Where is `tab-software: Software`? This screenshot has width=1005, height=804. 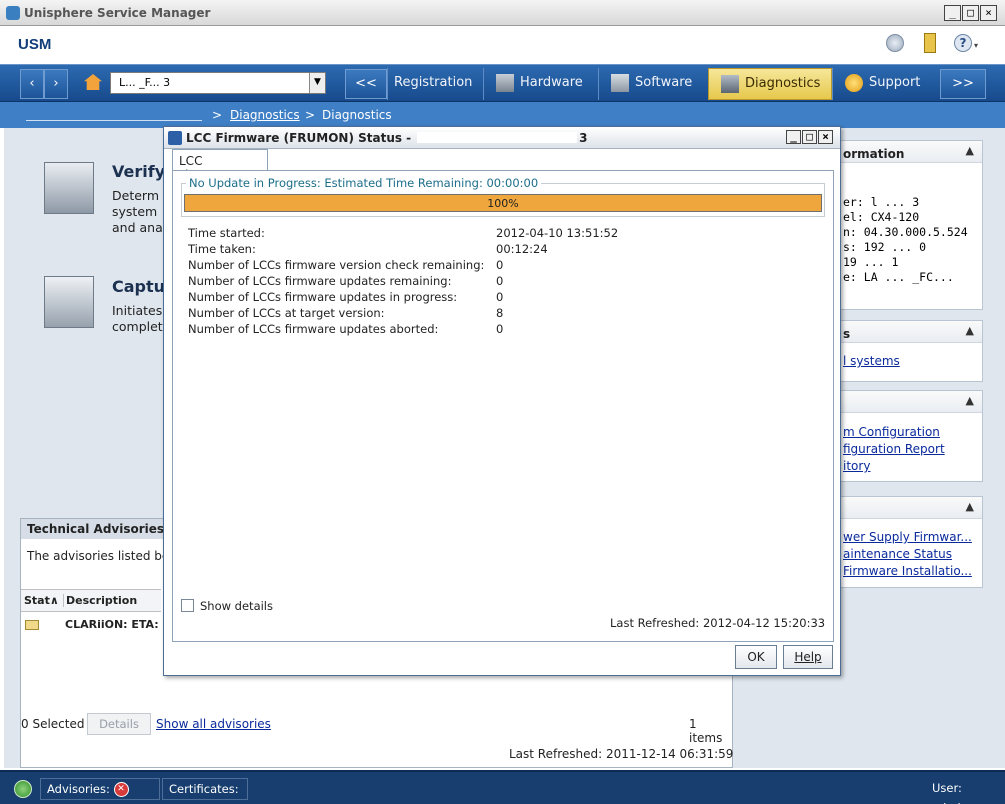 tab-software: Software is located at coordinates (653, 84).